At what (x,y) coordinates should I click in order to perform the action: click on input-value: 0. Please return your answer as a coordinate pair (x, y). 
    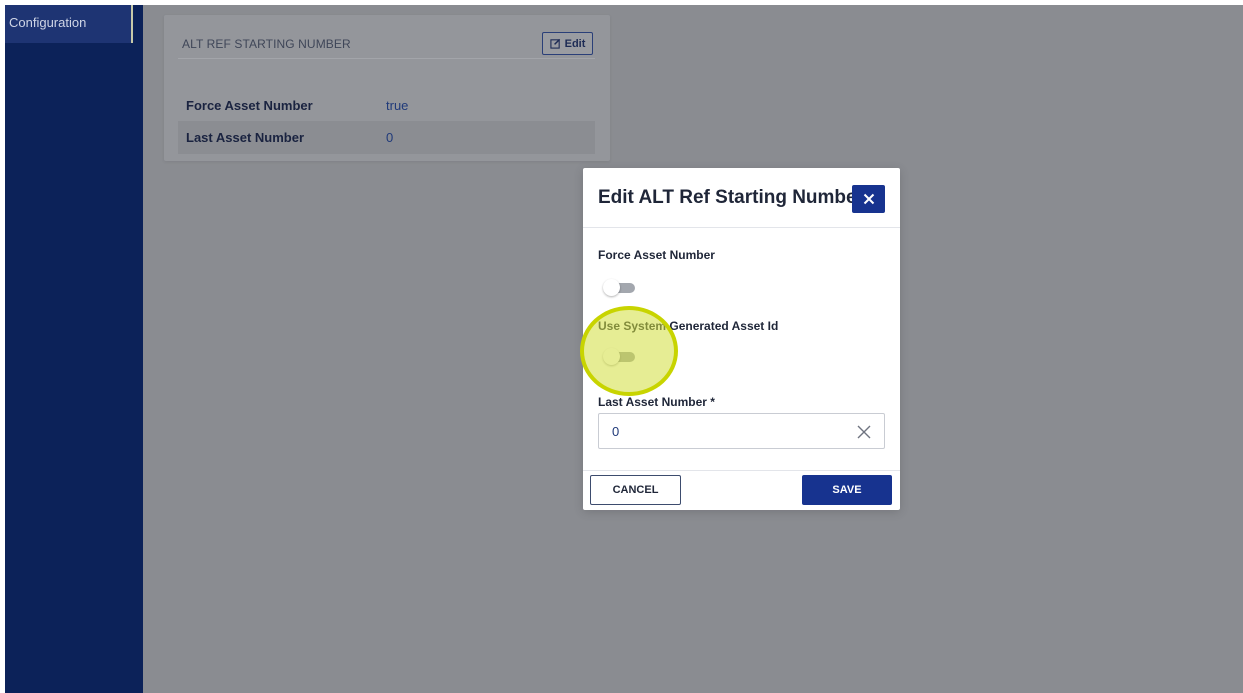
    Looking at the image, I should click on (616, 431).